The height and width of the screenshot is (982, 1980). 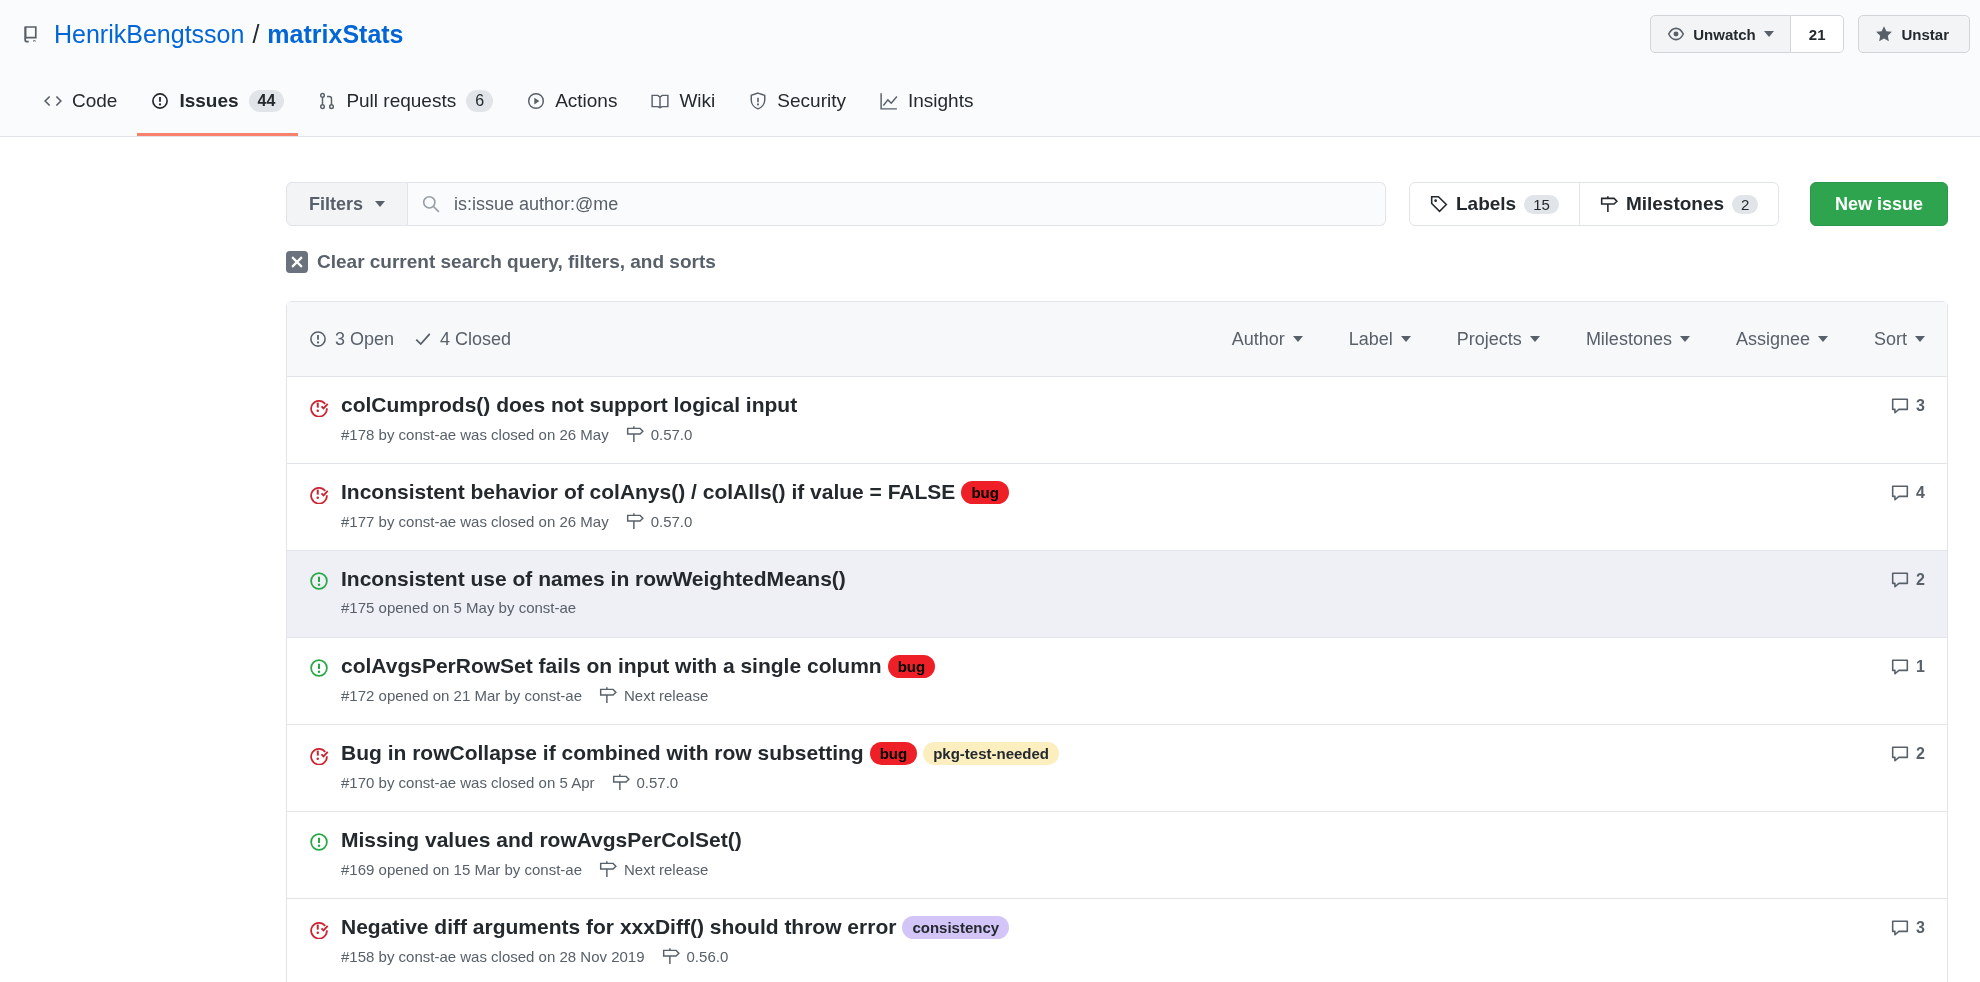 I want to click on shield-icon, so click(x=758, y=100).